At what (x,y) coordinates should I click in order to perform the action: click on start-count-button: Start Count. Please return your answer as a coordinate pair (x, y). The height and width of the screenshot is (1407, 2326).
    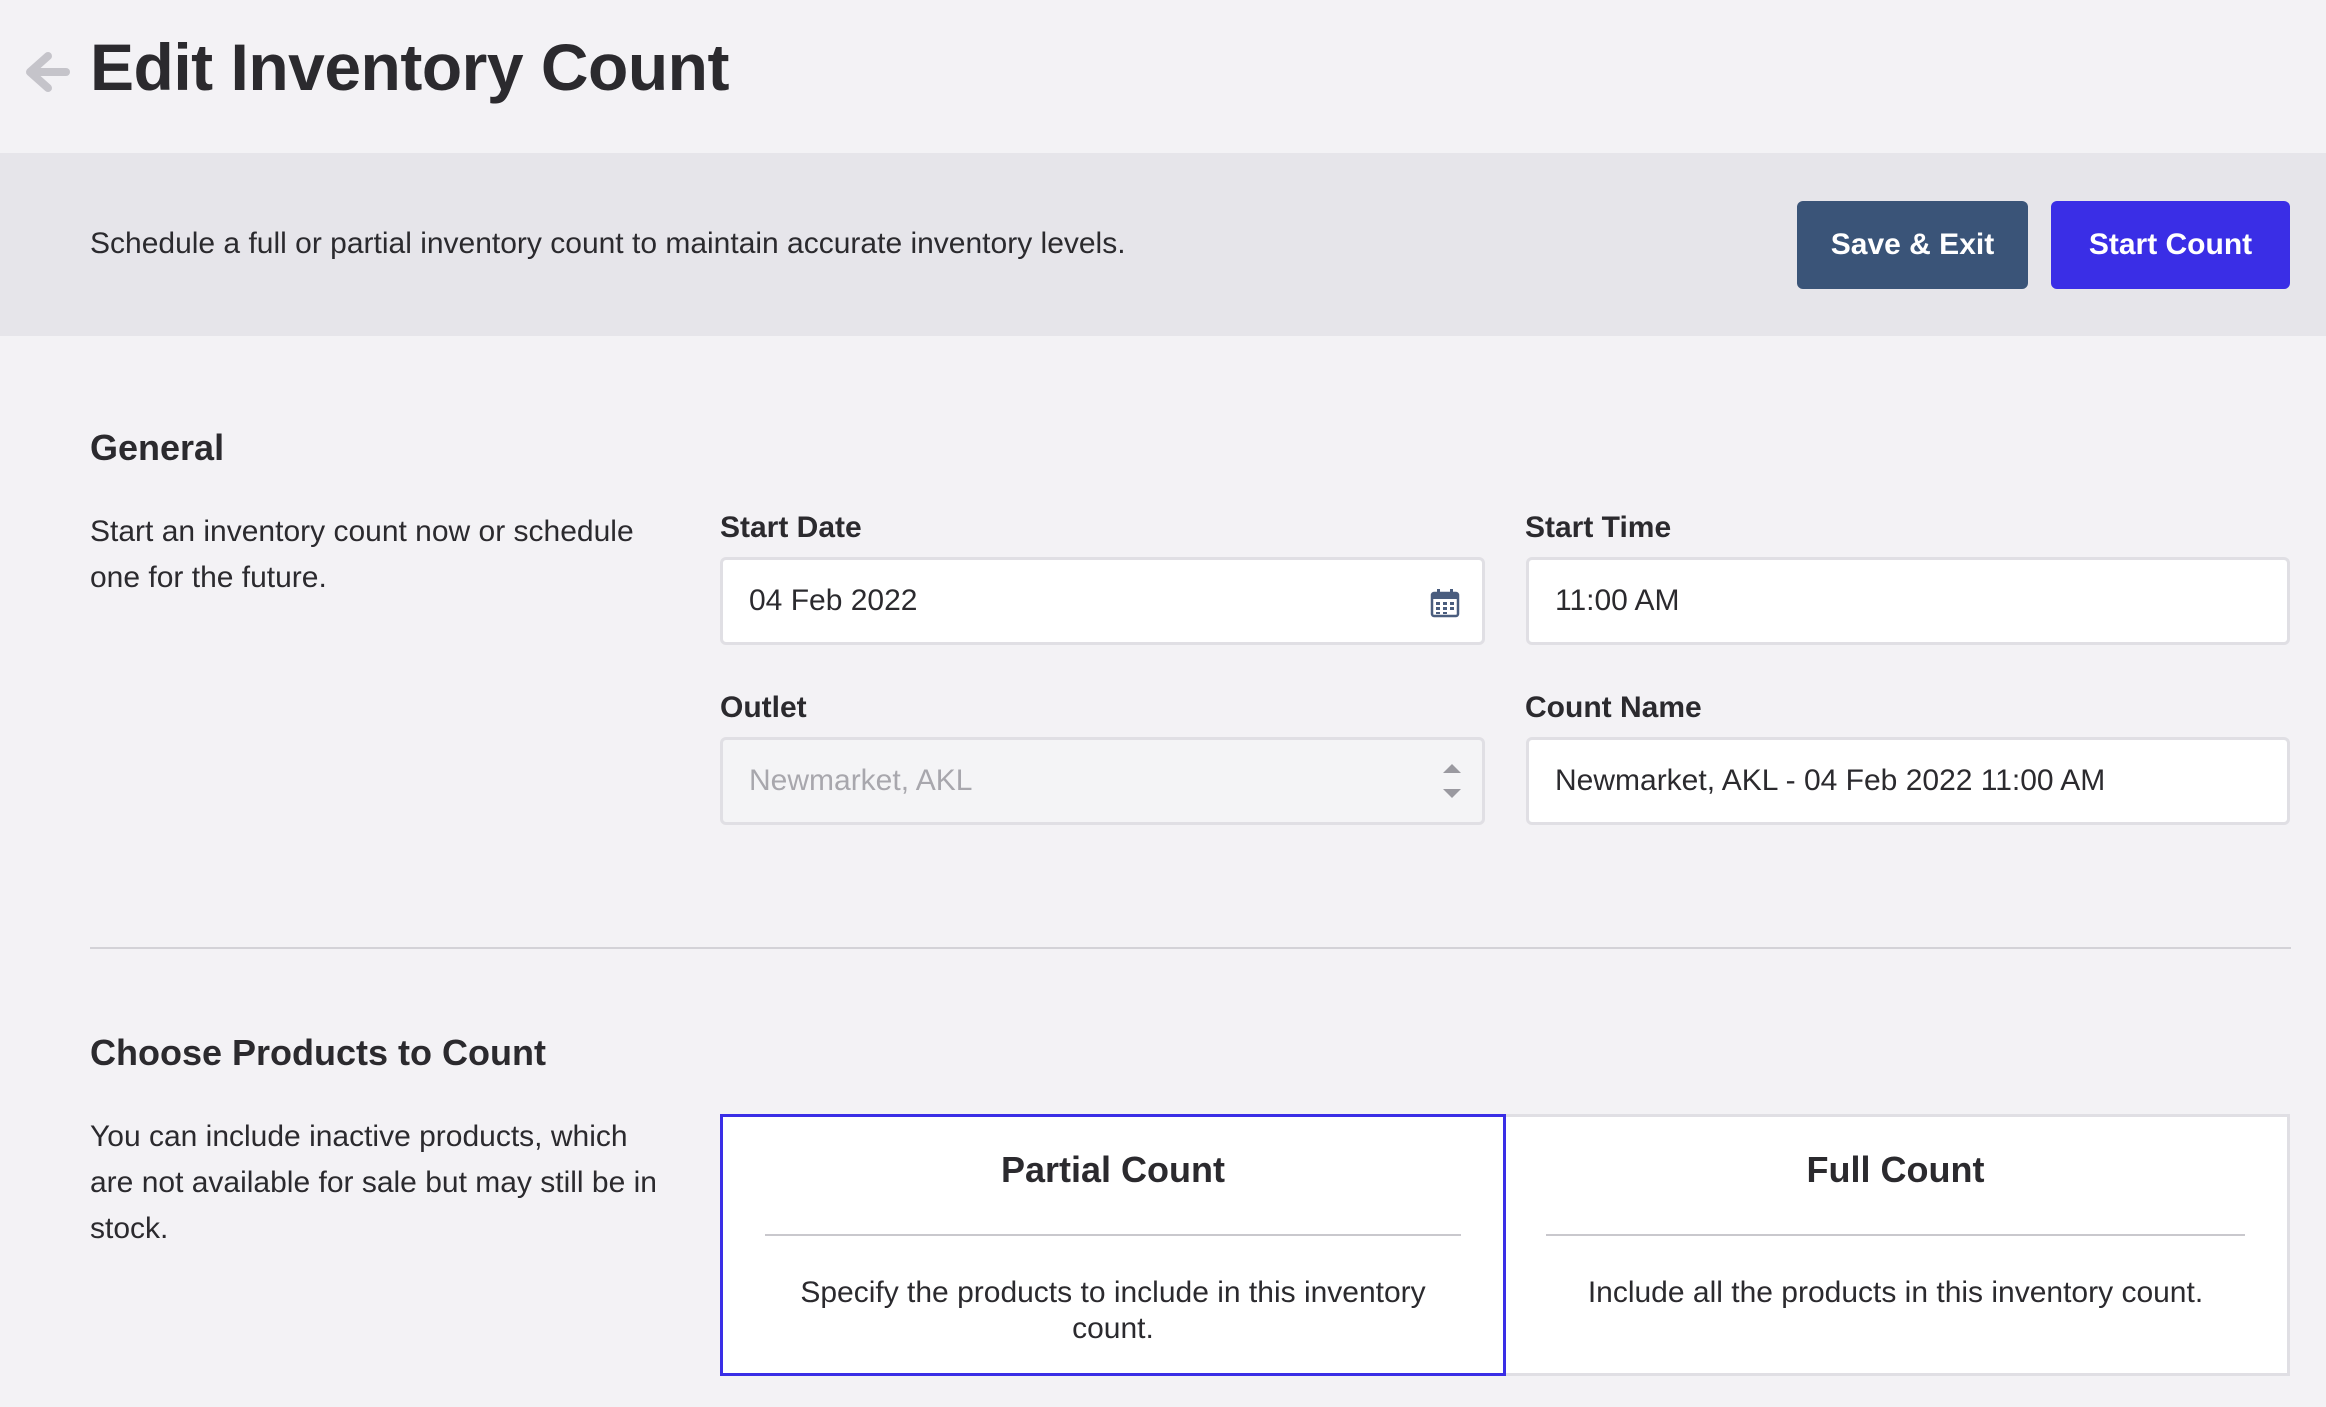
    Looking at the image, I should click on (2170, 245).